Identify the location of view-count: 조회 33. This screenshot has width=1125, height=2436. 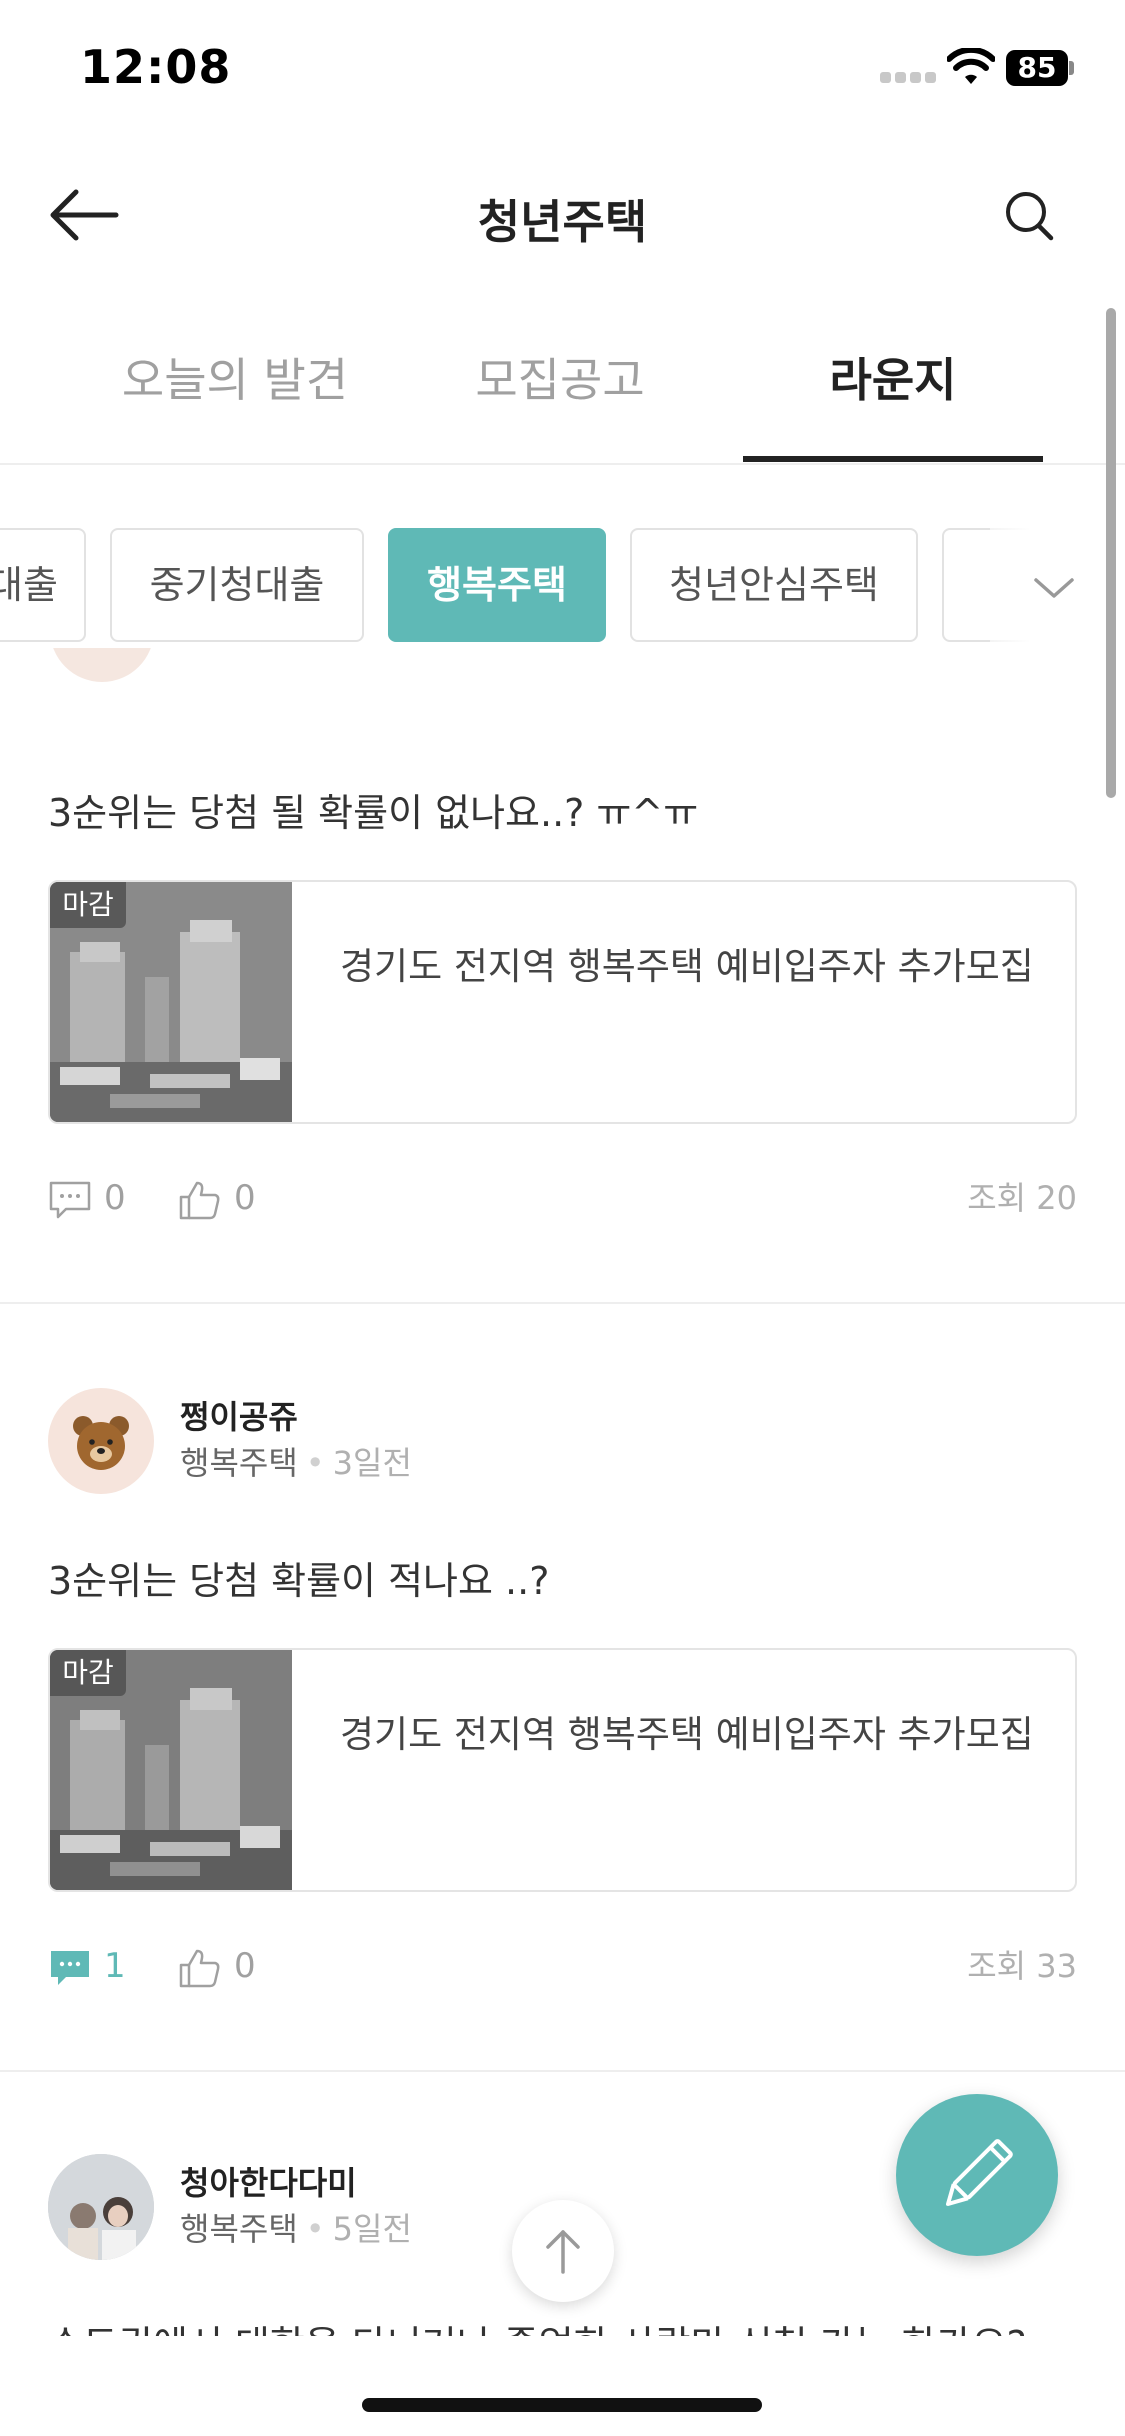
(1022, 1966).